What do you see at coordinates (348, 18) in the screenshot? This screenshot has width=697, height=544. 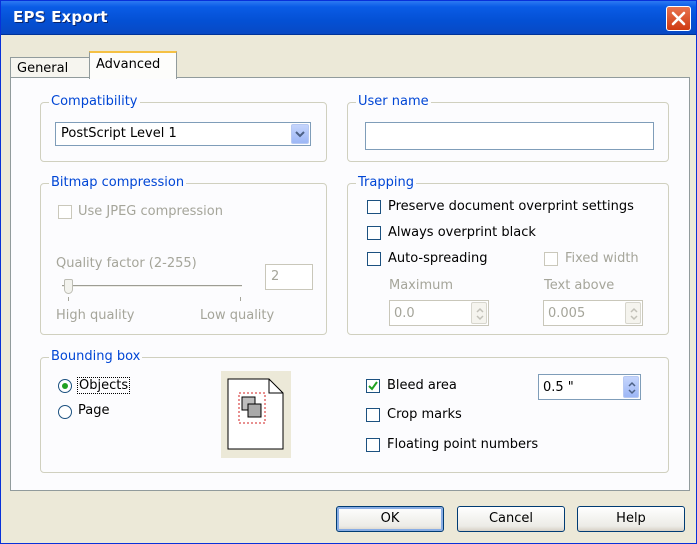 I see `title-bar: EPS Export` at bounding box center [348, 18].